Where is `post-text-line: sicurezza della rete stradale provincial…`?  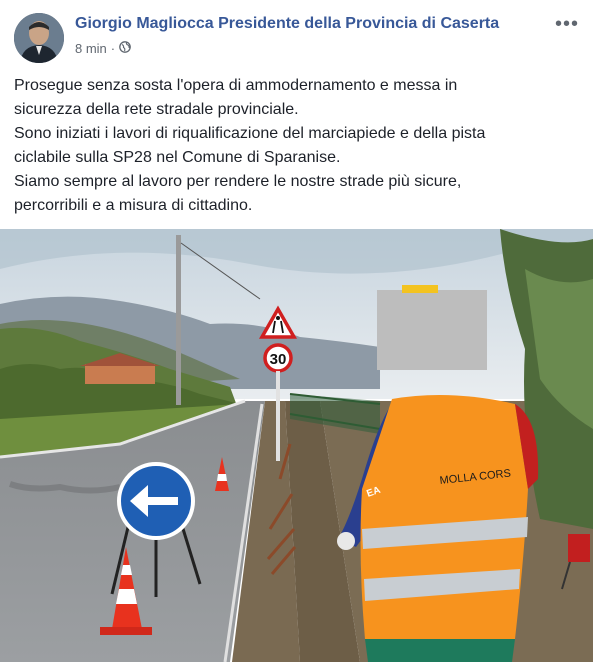
post-text-line: sicurezza della rete stradale provincial… is located at coordinates (156, 109).